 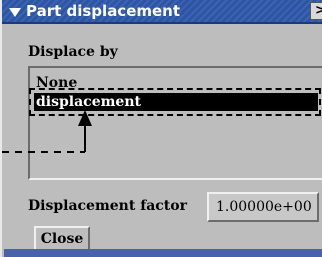 I want to click on list-item-none: None, so click(x=176, y=83).